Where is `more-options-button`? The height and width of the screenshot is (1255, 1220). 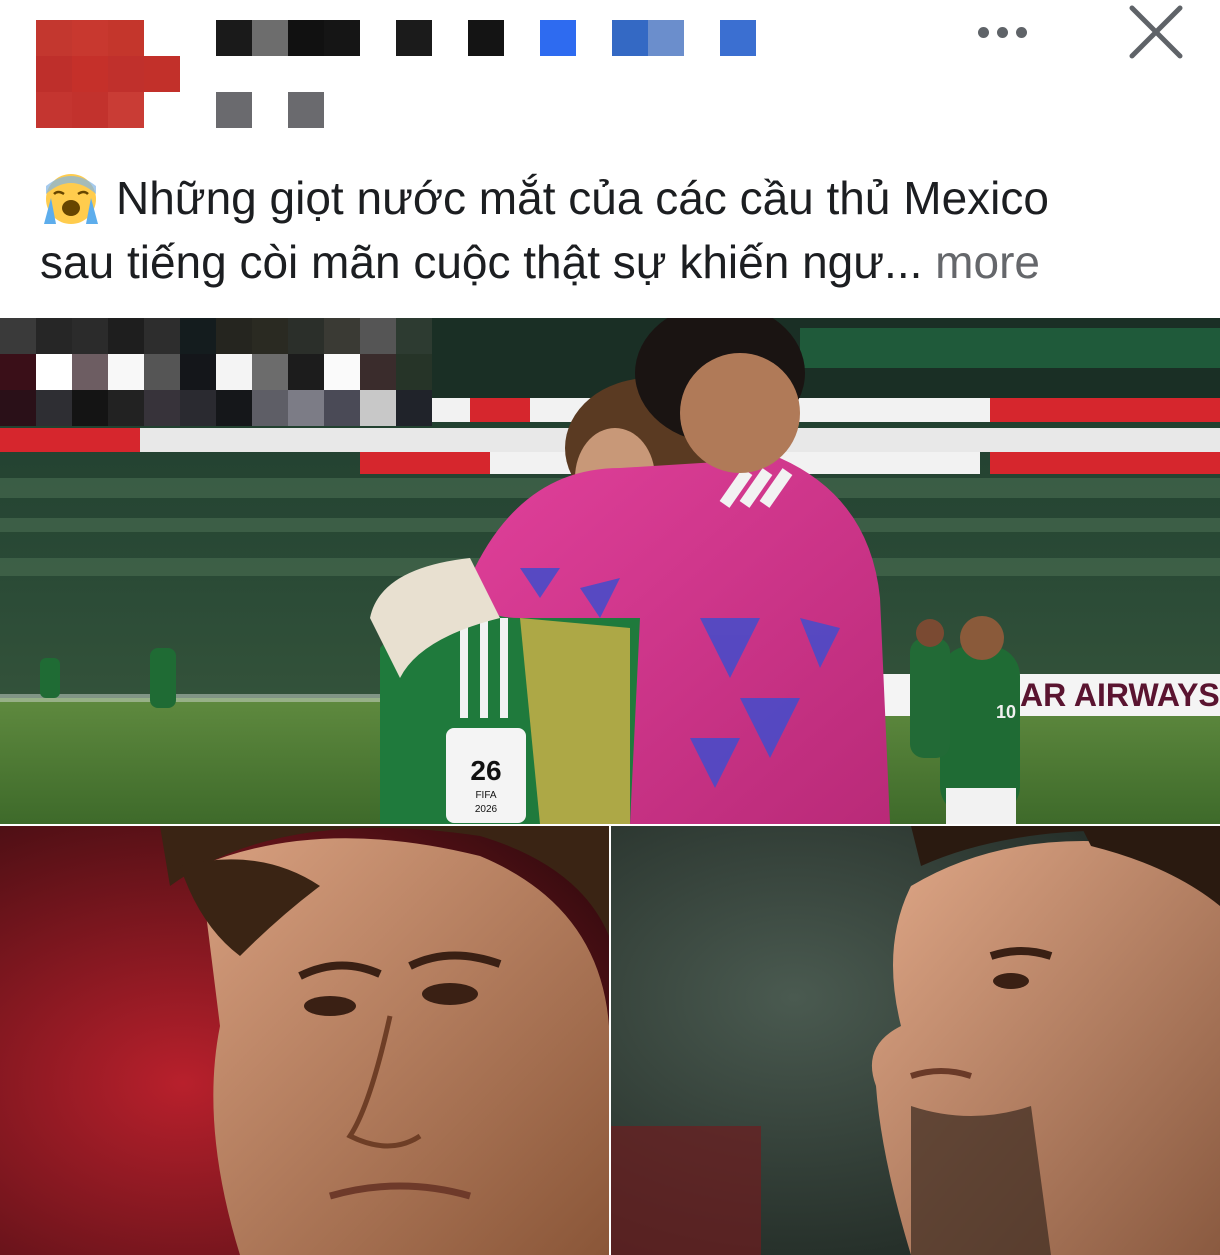
more-options-button is located at coordinates (1002, 32).